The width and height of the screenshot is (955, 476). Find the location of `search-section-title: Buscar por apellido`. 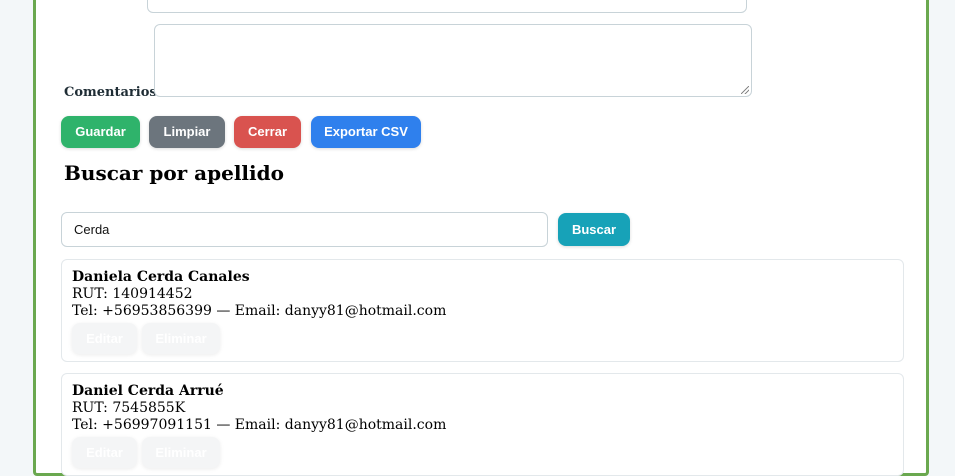

search-section-title: Buscar por apellido is located at coordinates (174, 173).